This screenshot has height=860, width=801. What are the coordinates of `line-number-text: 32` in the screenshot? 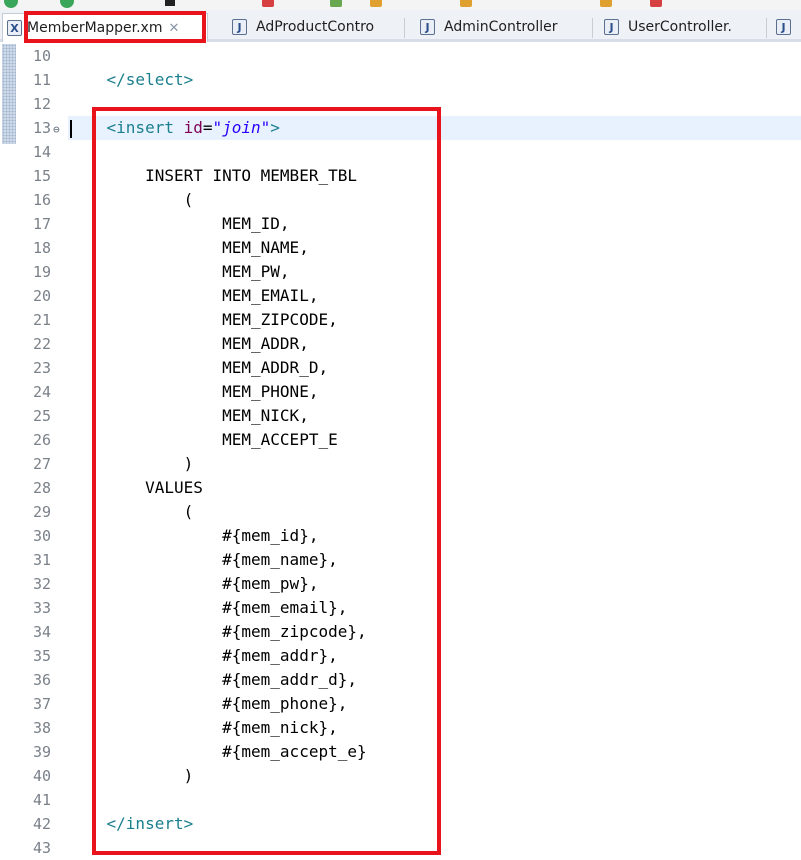 It's located at (42, 584).